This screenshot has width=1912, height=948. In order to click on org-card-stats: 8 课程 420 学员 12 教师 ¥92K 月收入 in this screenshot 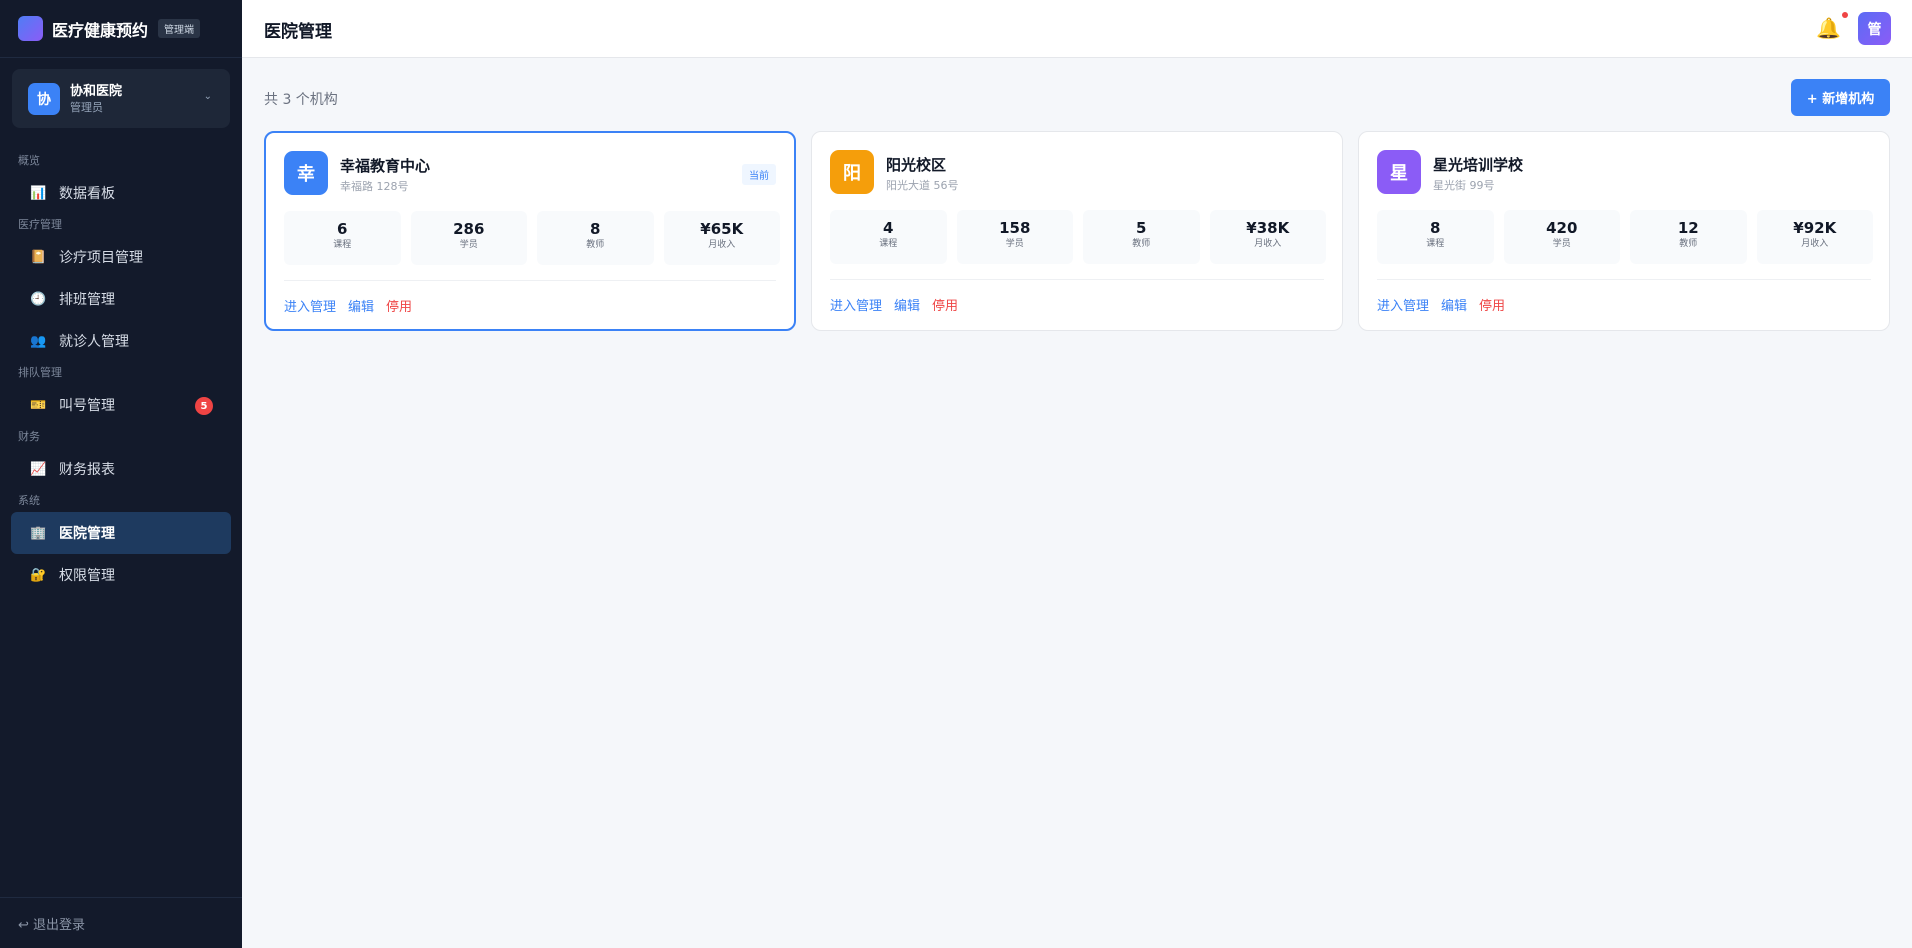, I will do `click(1625, 237)`.